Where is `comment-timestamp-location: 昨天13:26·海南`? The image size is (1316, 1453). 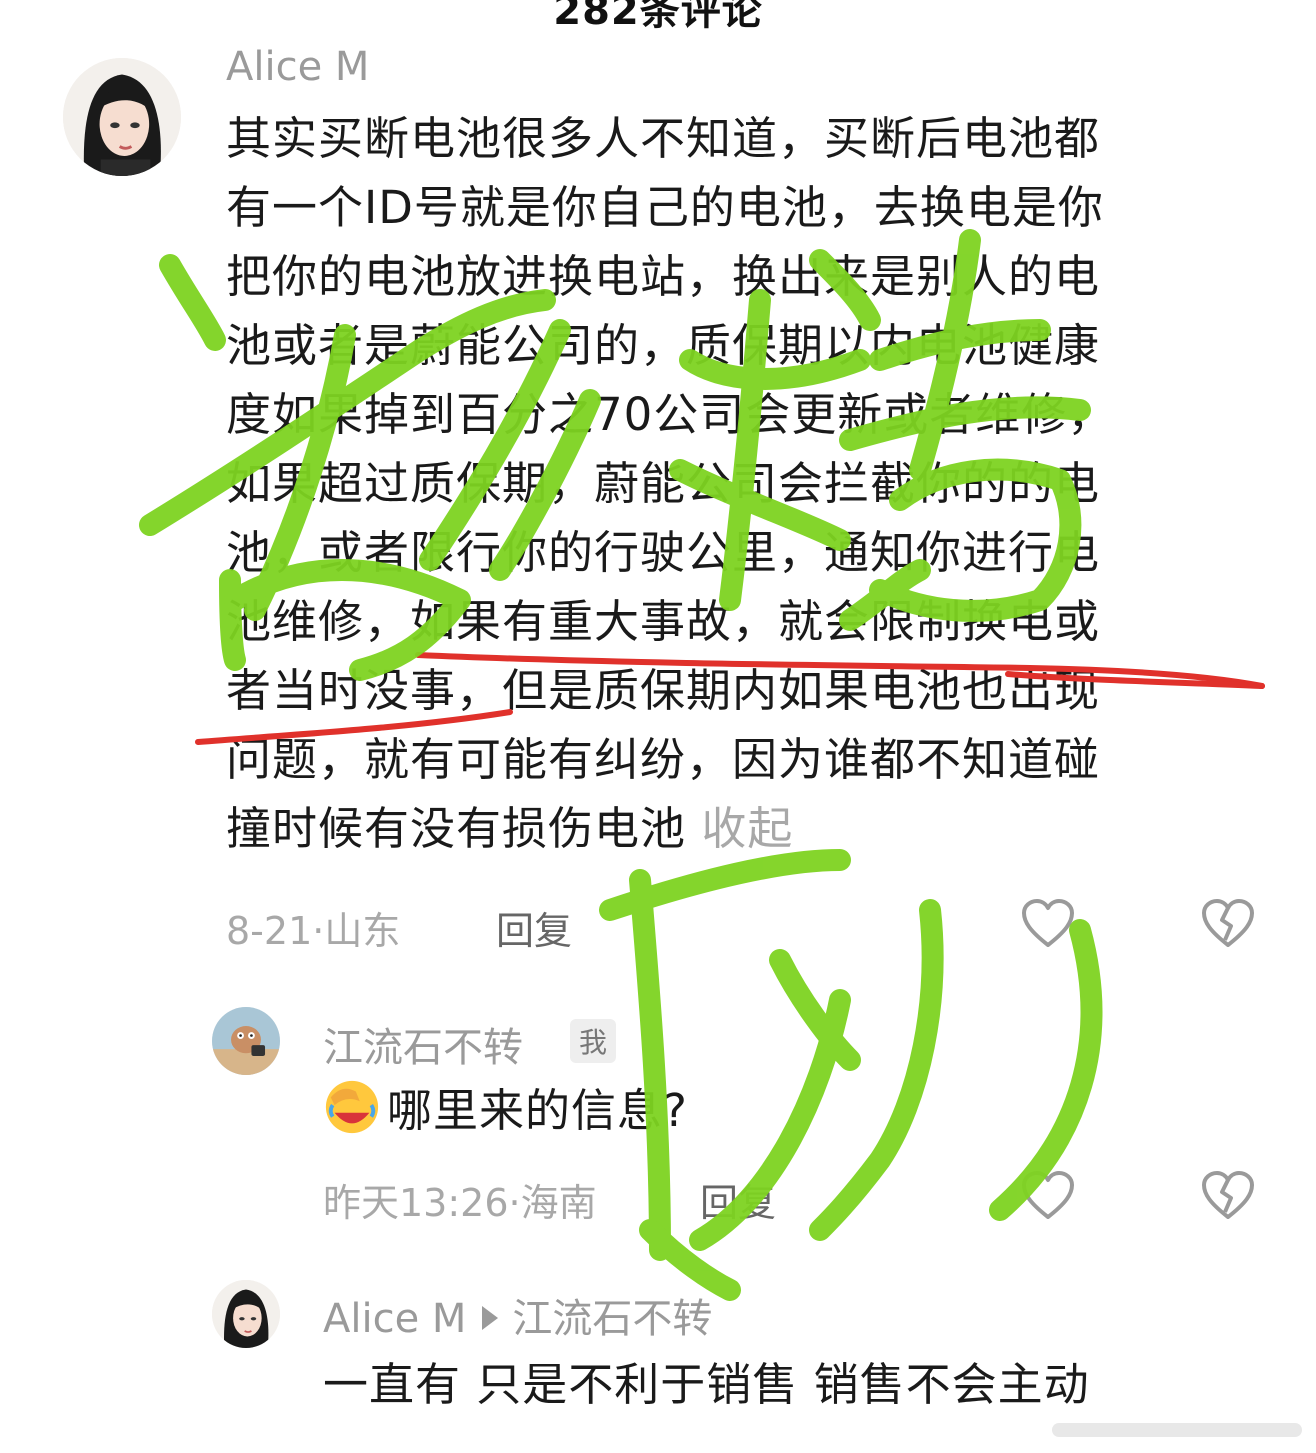
comment-timestamp-location: 昨天13:26·海南 is located at coordinates (460, 1203).